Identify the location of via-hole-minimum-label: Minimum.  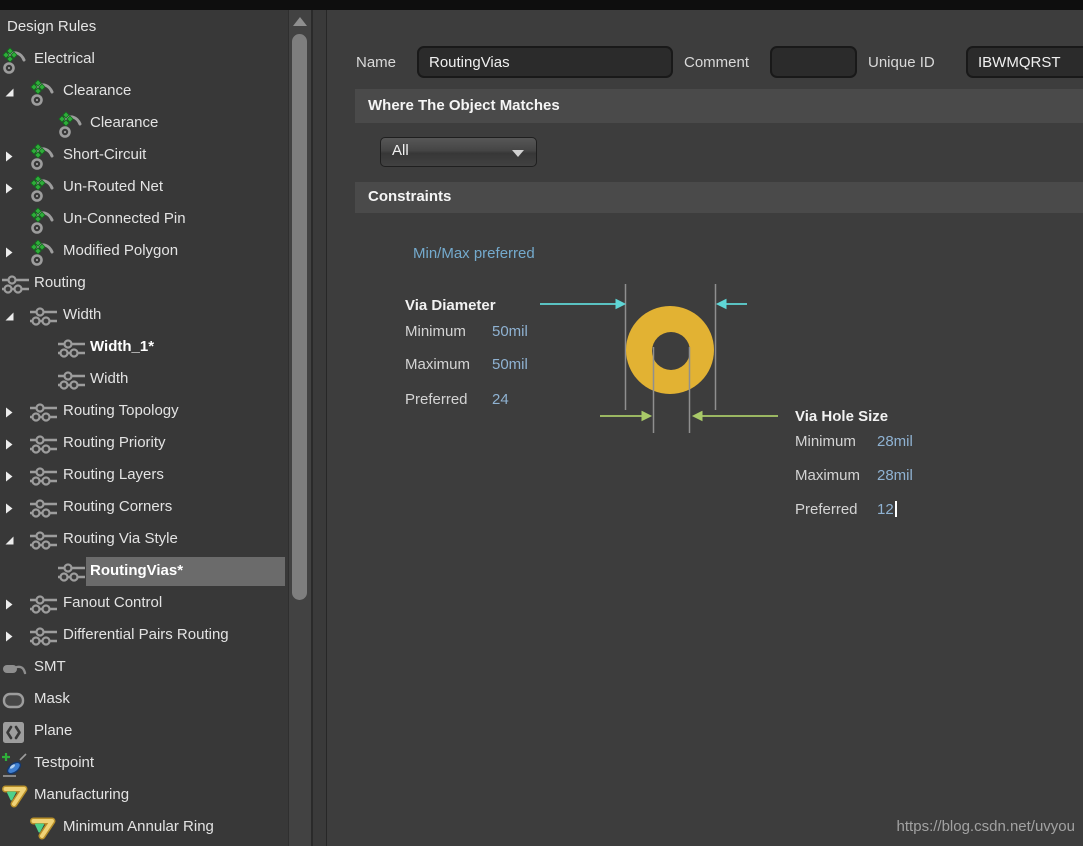
(825, 441).